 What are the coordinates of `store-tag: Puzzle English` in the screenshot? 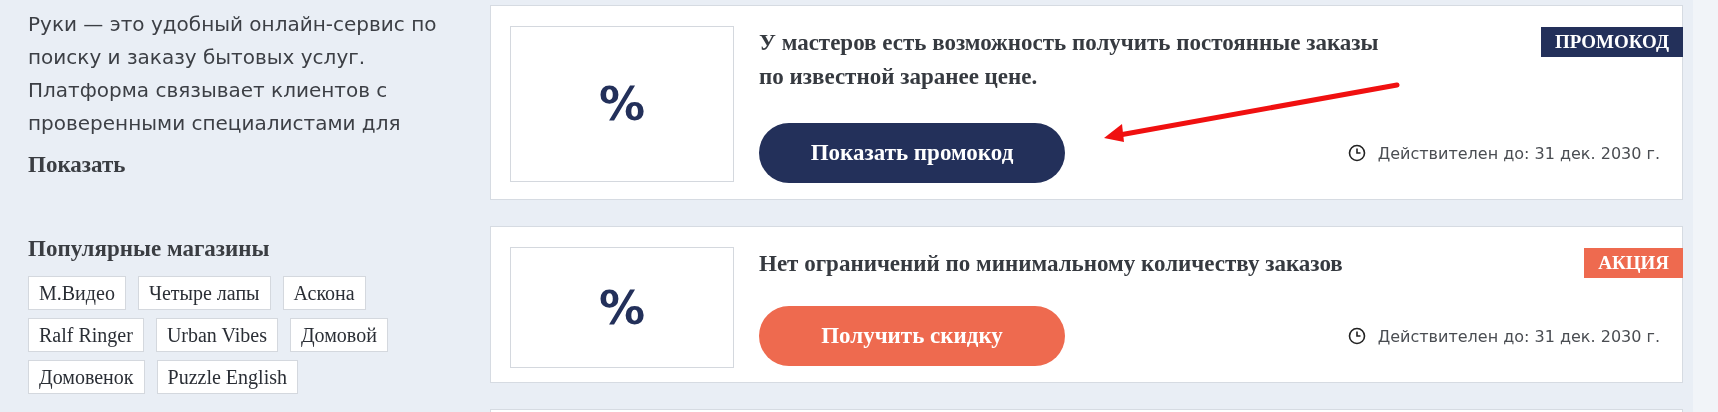 It's located at (227, 377).